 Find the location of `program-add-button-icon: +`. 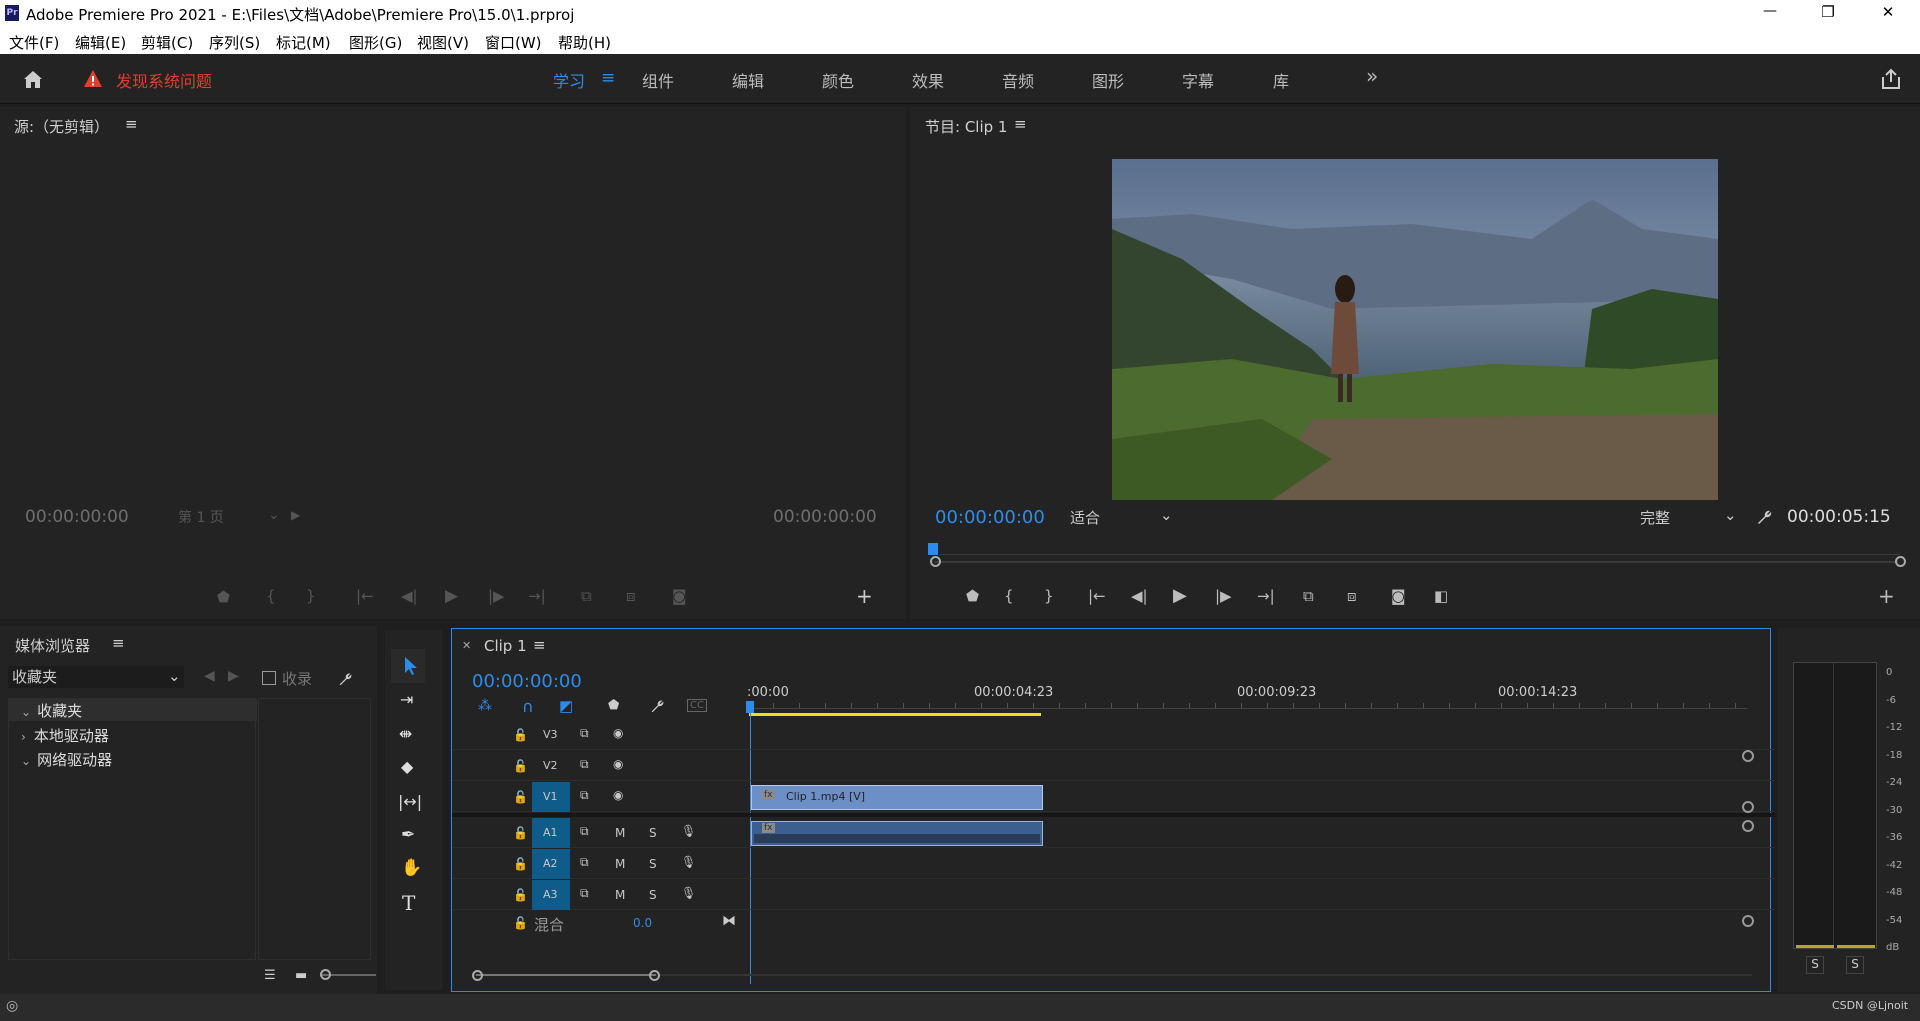

program-add-button-icon: + is located at coordinates (1886, 596).